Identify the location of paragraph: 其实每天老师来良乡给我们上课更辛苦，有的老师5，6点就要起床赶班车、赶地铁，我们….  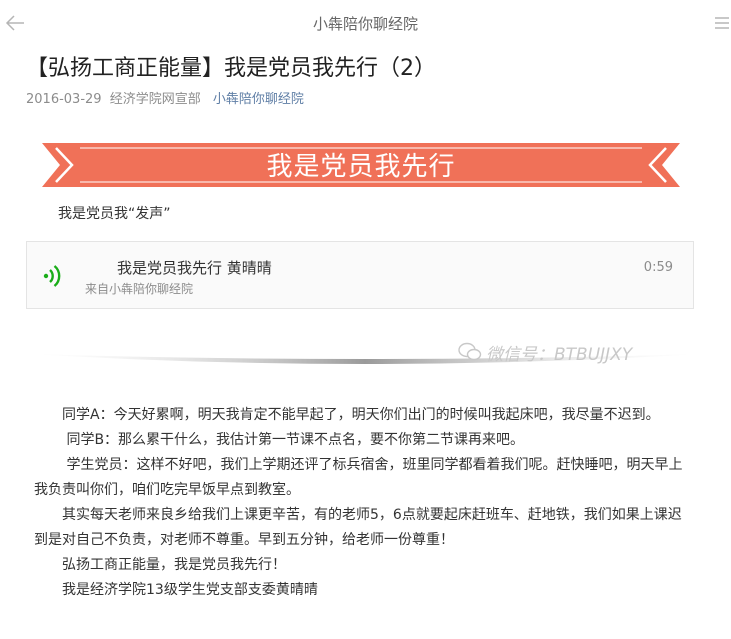
(358, 527).